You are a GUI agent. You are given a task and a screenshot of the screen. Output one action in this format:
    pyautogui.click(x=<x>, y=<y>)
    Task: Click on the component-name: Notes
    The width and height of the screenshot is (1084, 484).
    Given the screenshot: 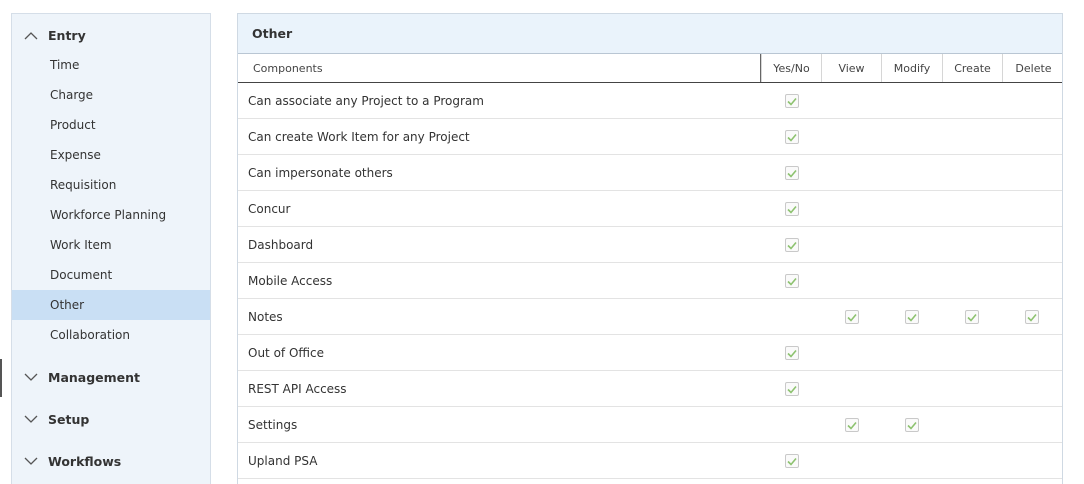 What is the action you would take?
    pyautogui.click(x=265, y=317)
    